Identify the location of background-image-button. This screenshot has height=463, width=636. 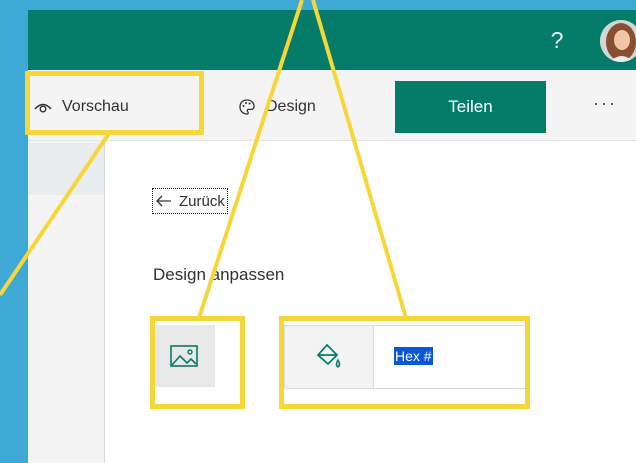
(184, 356).